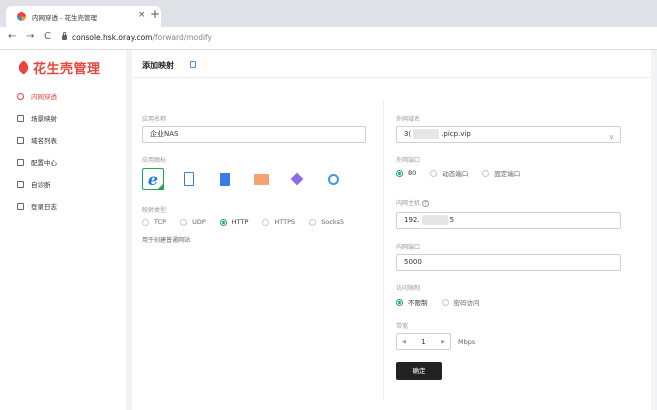  I want to click on location-icon, so click(333, 179).